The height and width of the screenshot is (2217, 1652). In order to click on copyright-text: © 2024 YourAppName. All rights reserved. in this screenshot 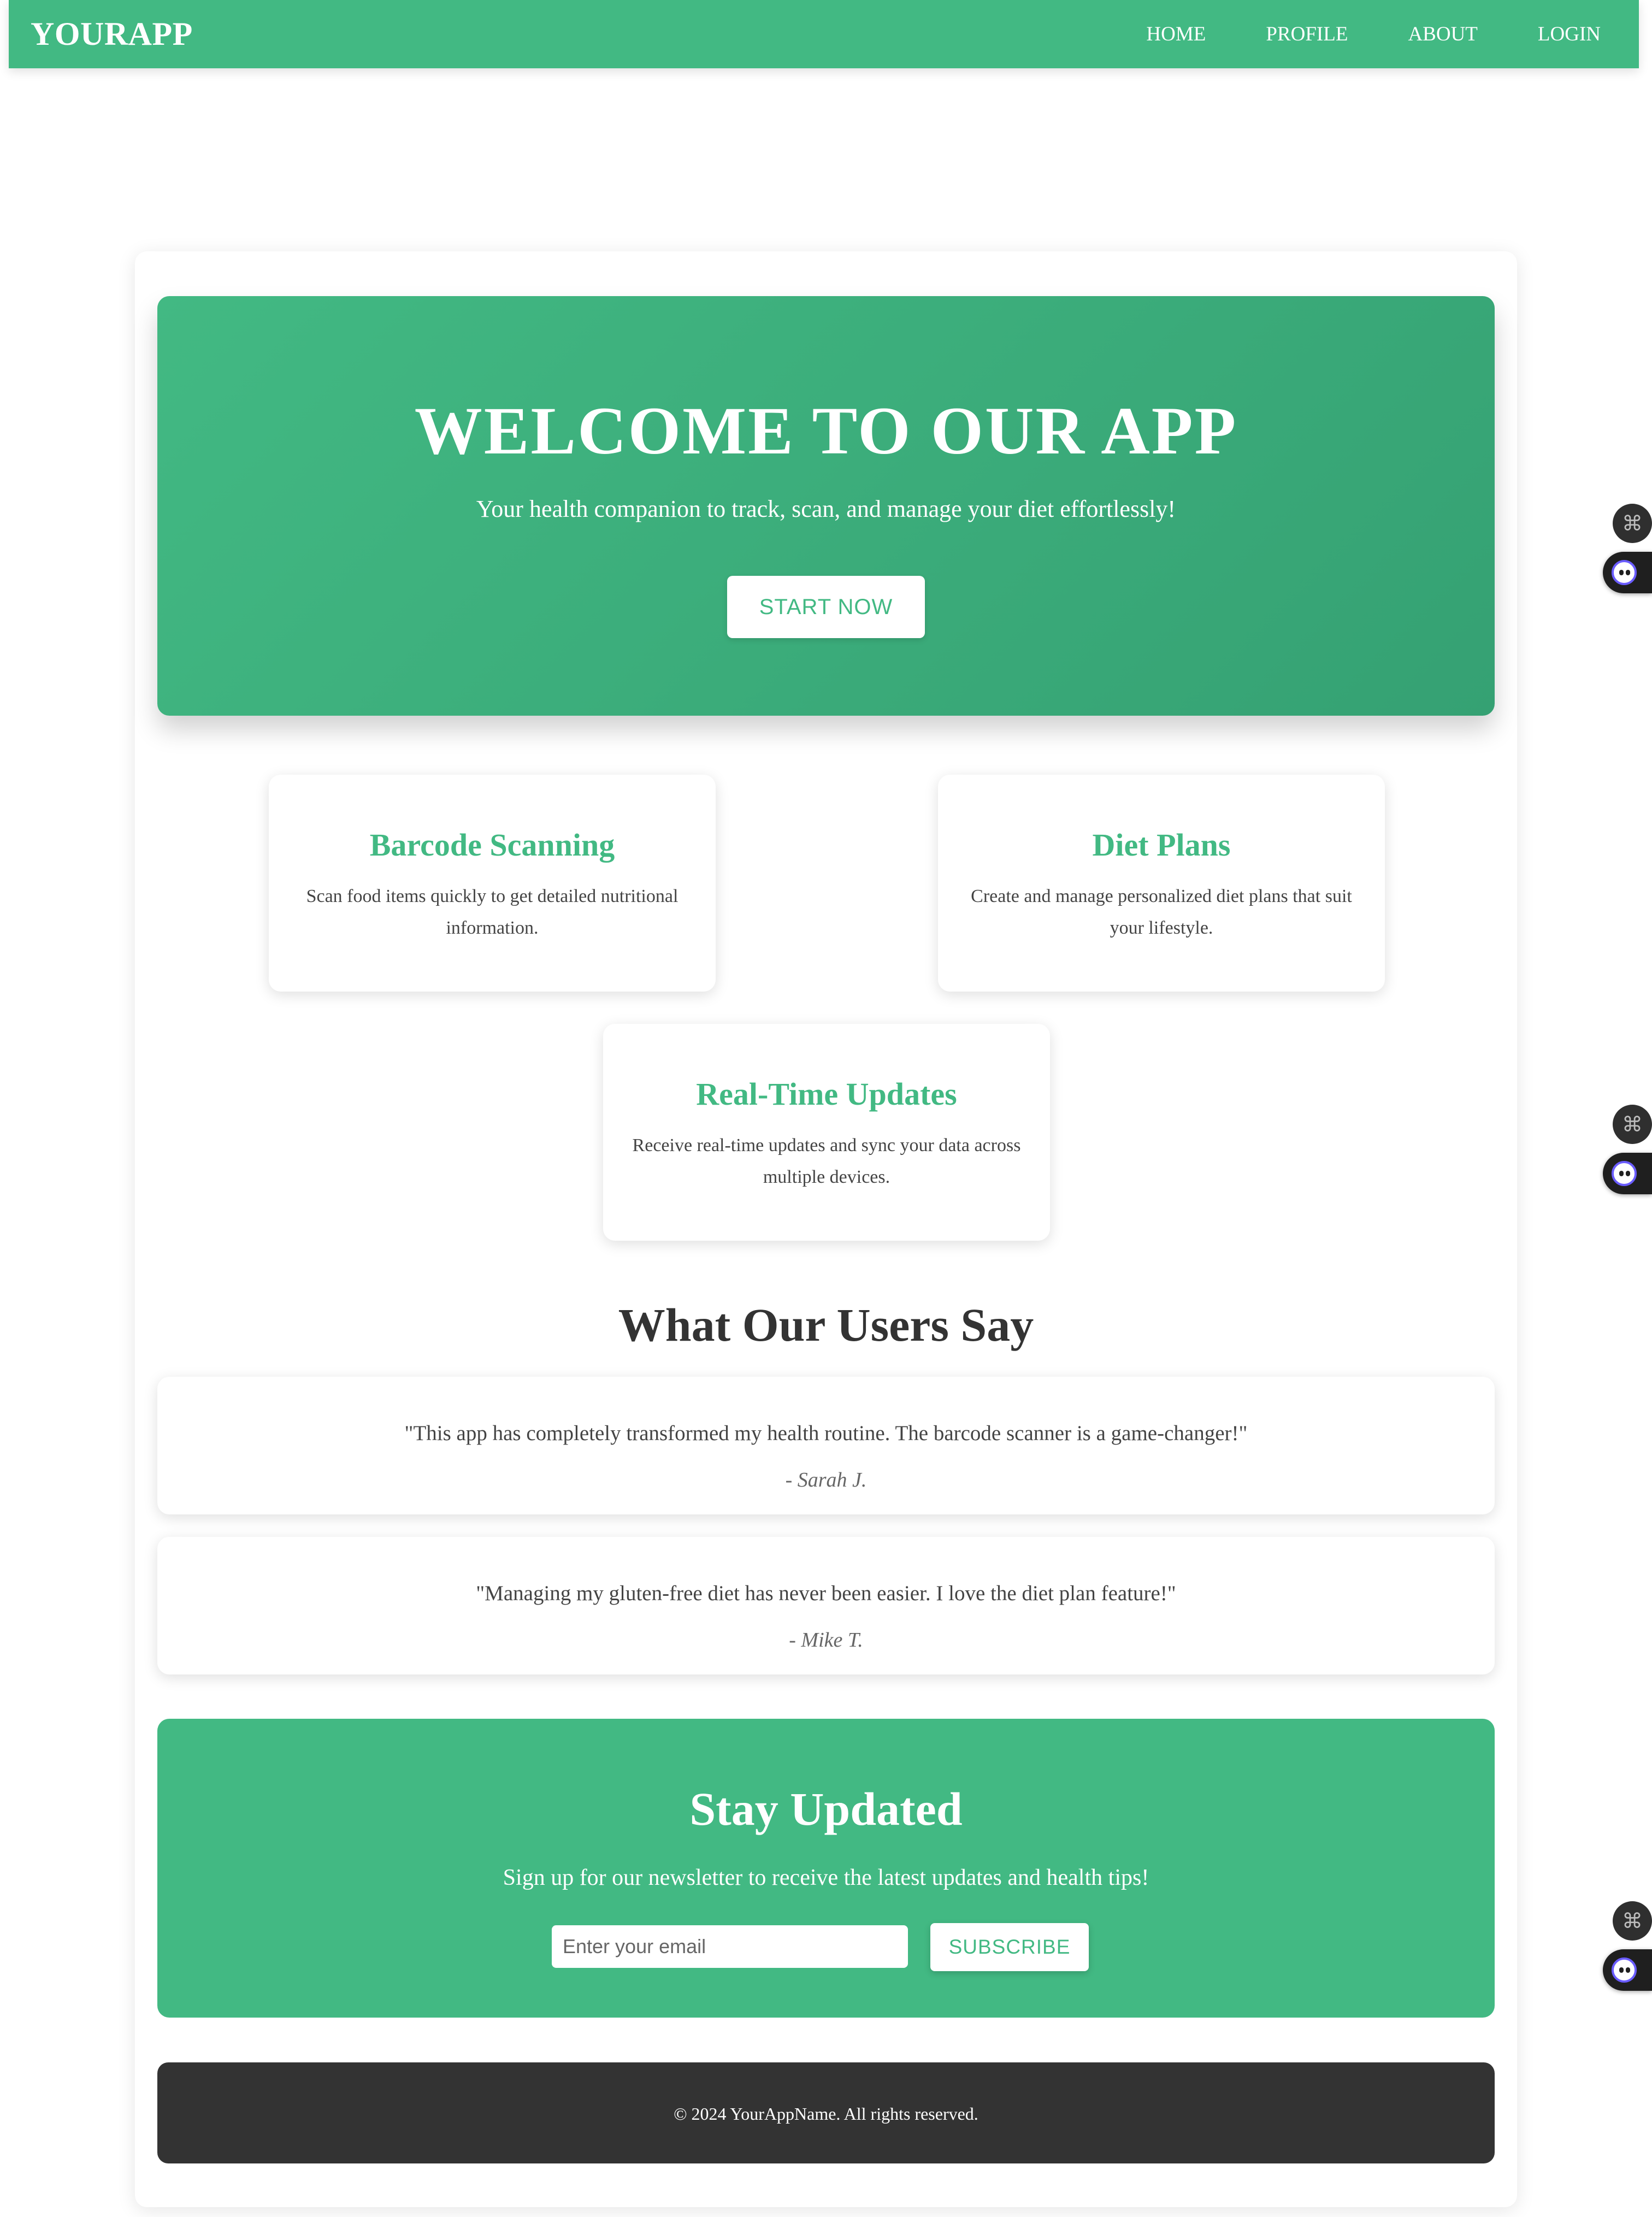, I will do `click(826, 2114)`.